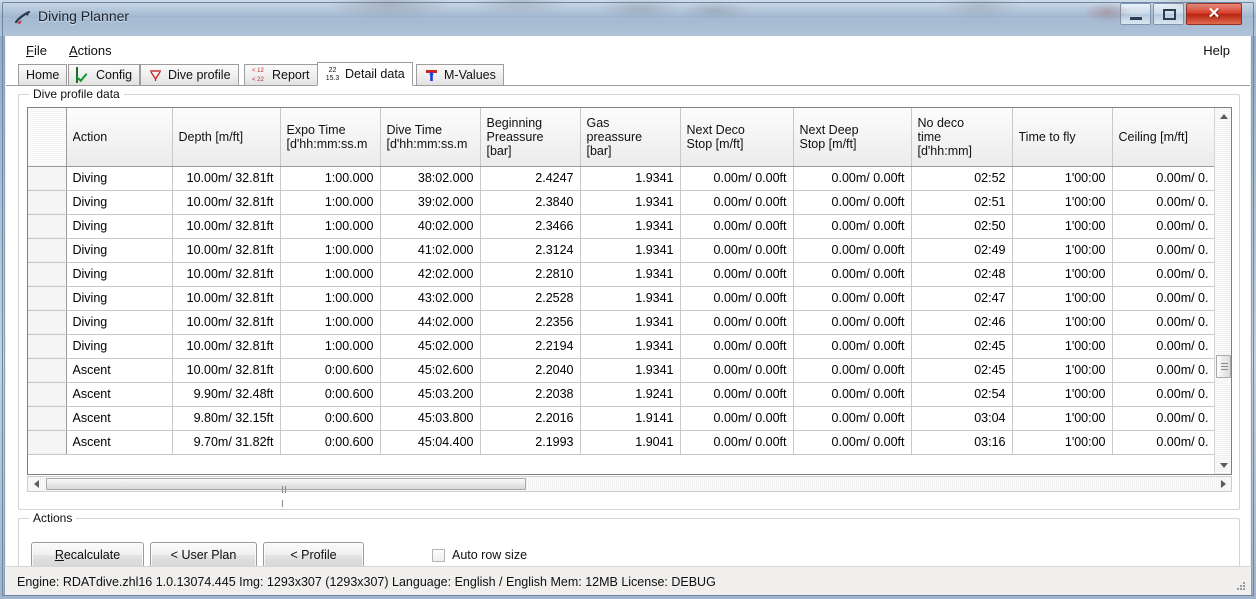 The width and height of the screenshot is (1256, 599). Describe the element at coordinates (313, 555) in the screenshot. I see `profile-button: < Profile` at that location.